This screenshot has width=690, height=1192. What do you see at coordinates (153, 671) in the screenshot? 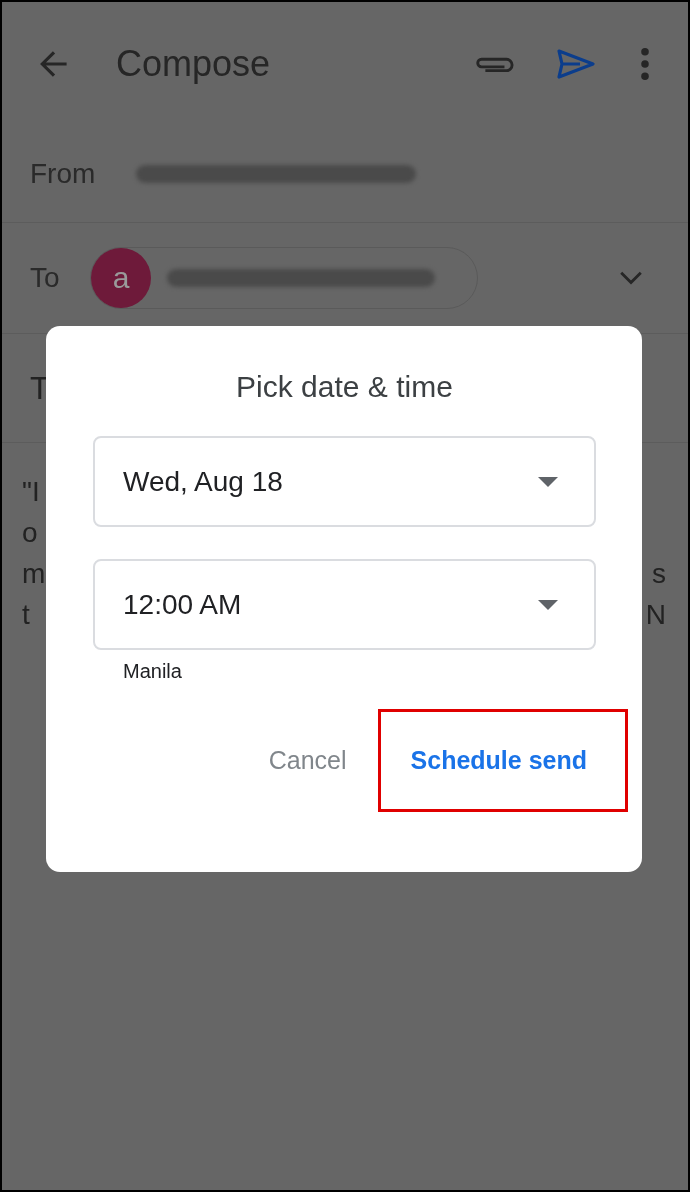
I see `timezone-label: Manila` at bounding box center [153, 671].